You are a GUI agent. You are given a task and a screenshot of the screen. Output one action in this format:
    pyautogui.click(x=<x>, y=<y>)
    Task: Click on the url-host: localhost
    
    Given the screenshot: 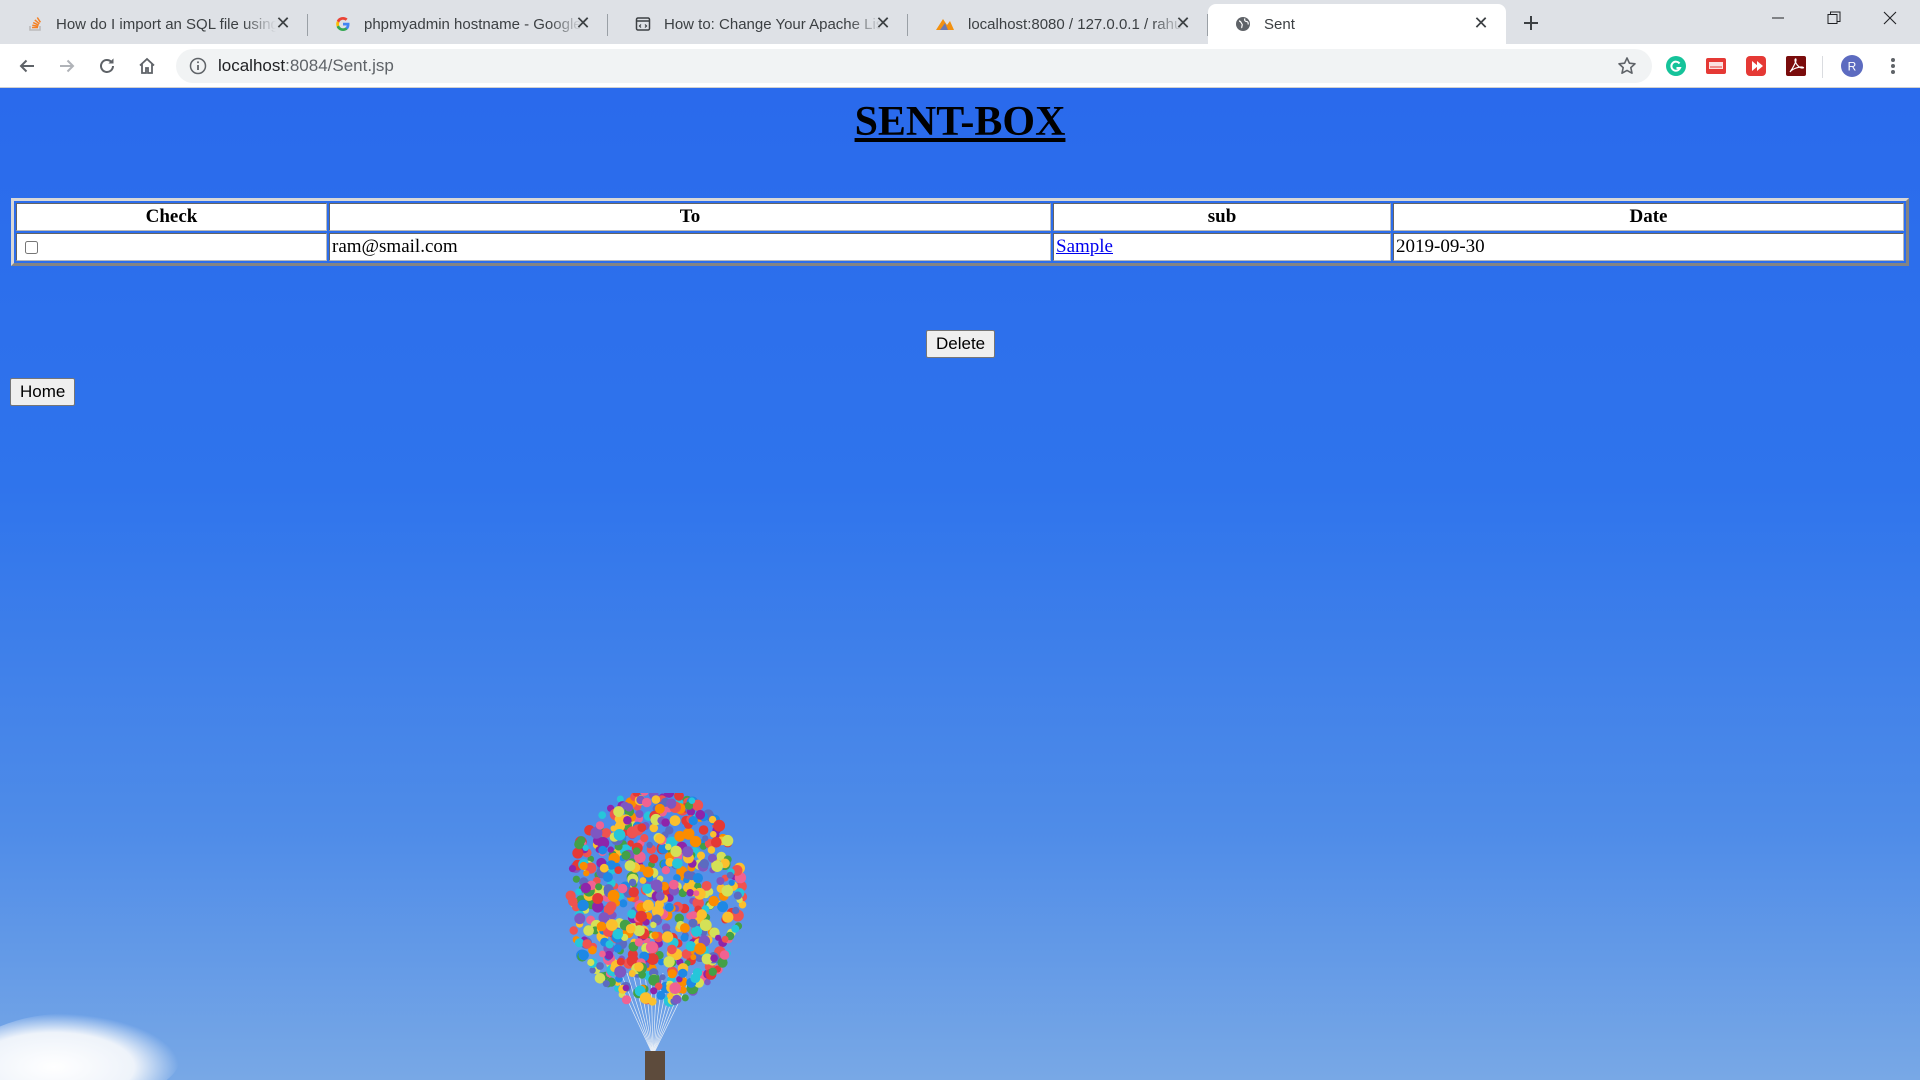 What is the action you would take?
    pyautogui.click(x=252, y=65)
    